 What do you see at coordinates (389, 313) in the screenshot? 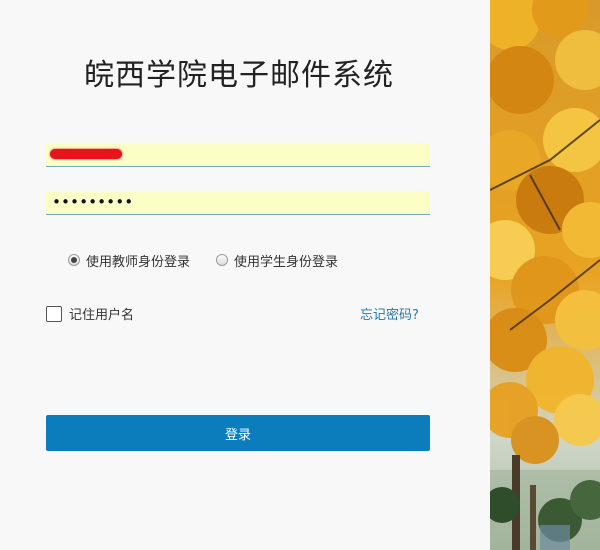
I see `forgot-password-link: 忘记密码?` at bounding box center [389, 313].